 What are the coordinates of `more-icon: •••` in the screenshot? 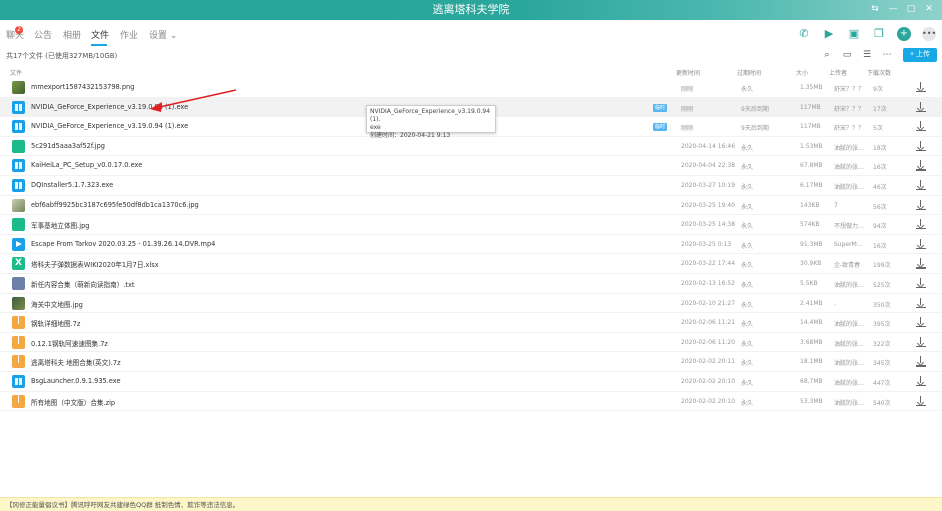 It's located at (929, 34).